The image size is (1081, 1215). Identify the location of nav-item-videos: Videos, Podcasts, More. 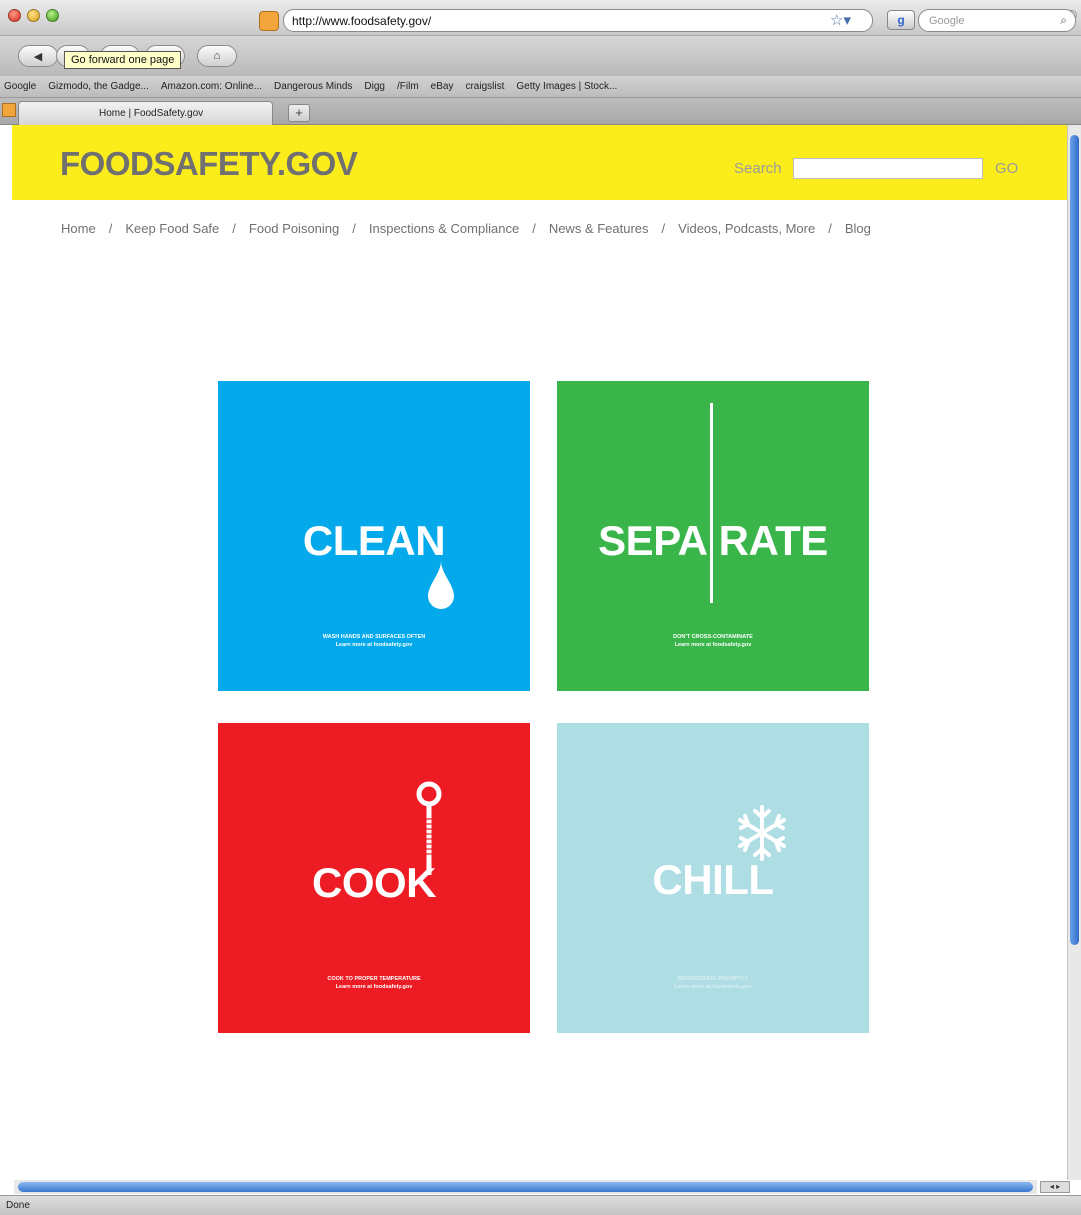
(746, 228).